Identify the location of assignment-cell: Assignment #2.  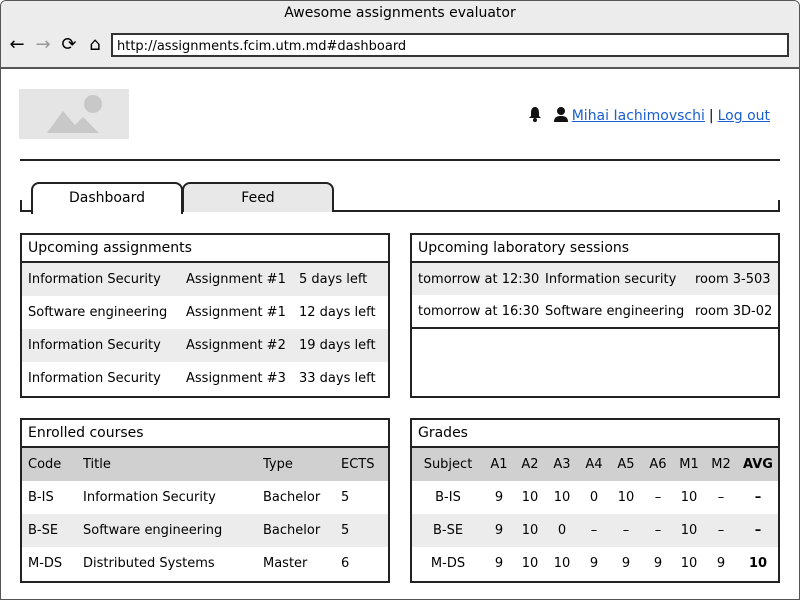
(236, 345).